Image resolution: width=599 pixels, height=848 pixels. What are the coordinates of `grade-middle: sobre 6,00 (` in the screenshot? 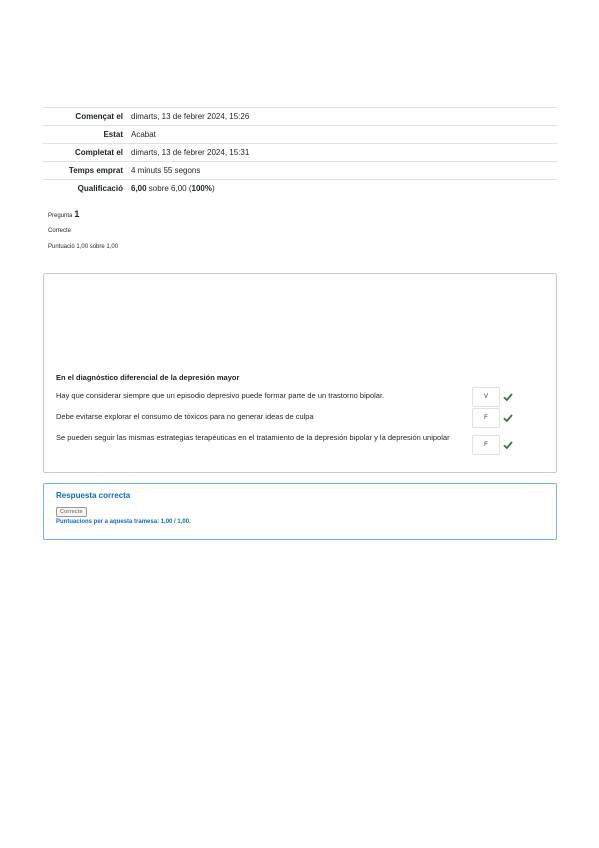 It's located at (169, 189).